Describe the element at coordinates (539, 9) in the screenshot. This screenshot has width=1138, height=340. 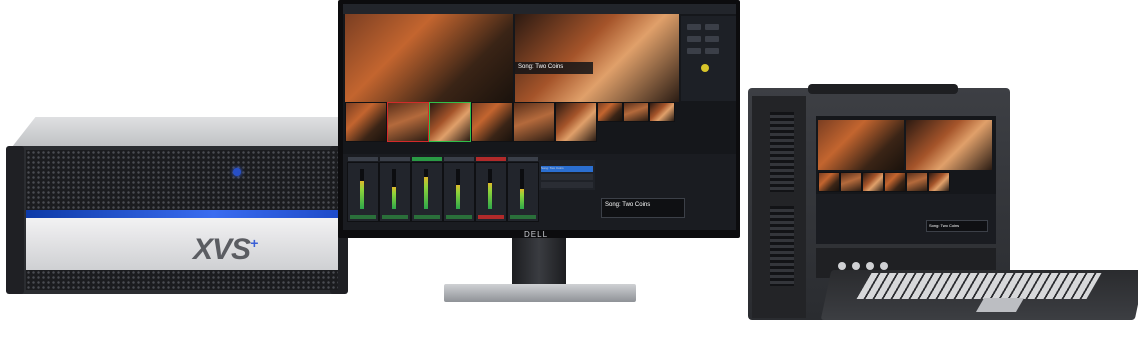
I see `app-topbar` at that location.